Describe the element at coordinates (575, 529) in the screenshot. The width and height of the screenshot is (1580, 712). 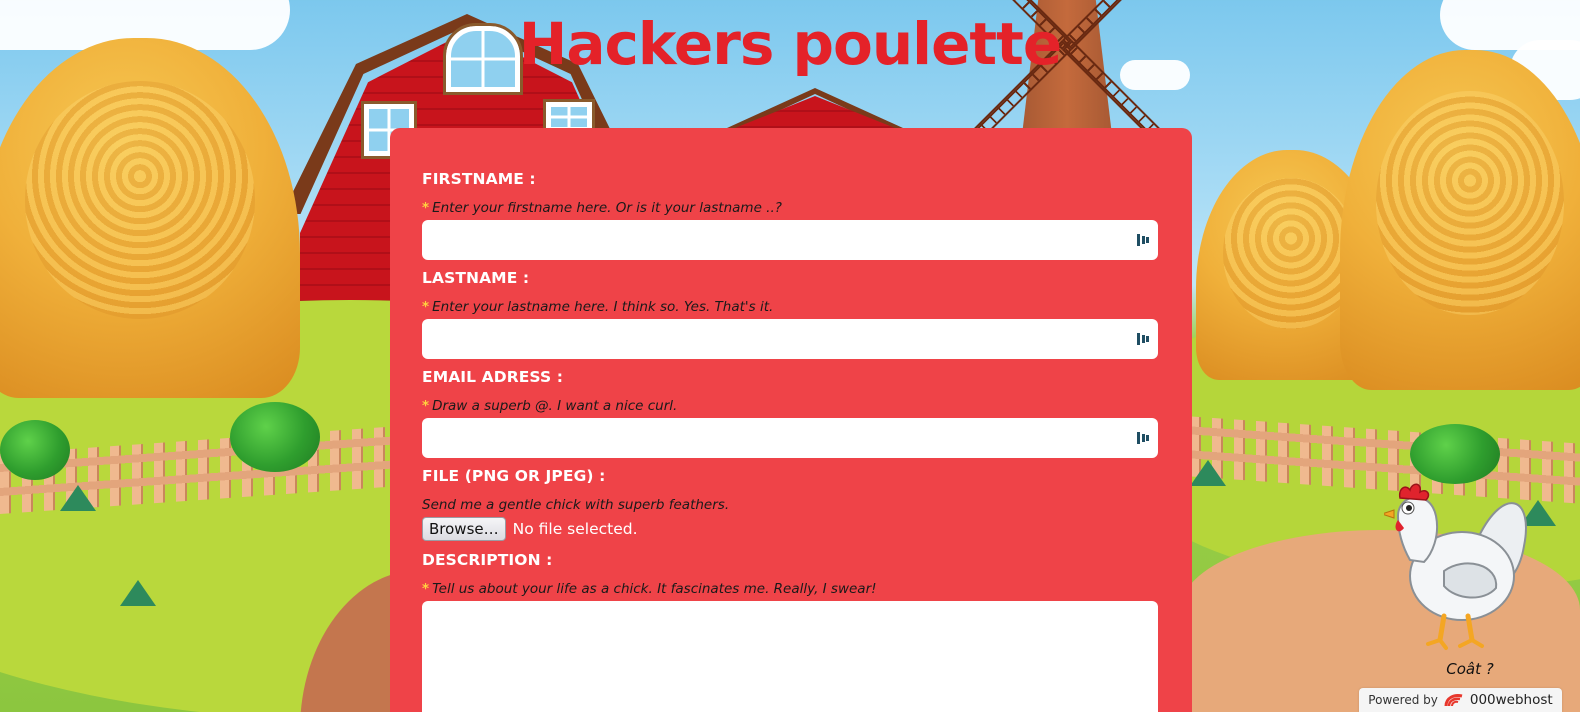
I see `file-status: No file selected.` at that location.